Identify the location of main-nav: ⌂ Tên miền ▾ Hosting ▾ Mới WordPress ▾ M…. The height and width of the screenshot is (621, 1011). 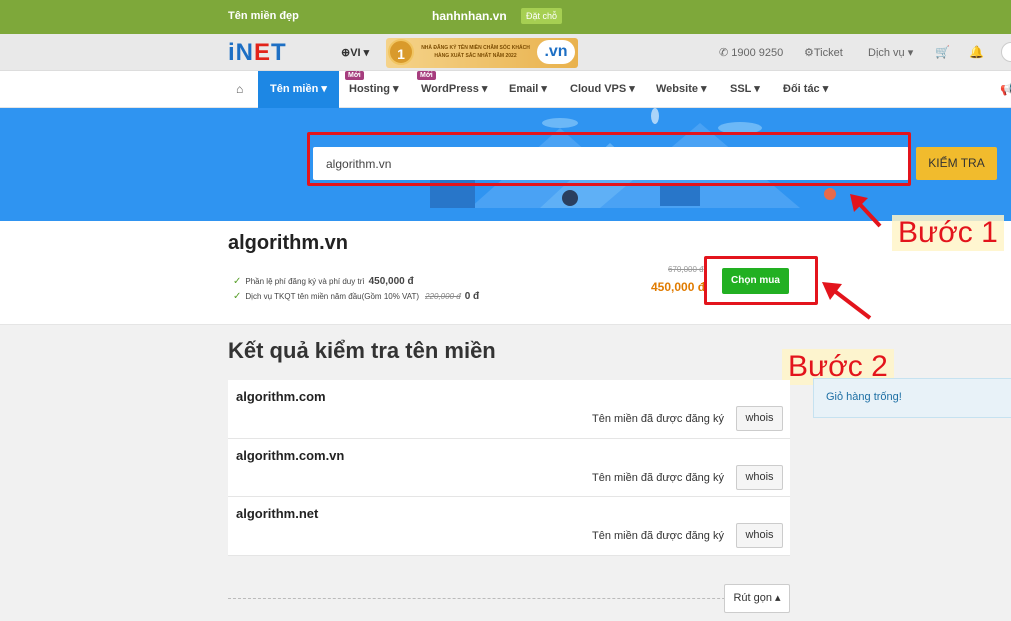
(505, 89).